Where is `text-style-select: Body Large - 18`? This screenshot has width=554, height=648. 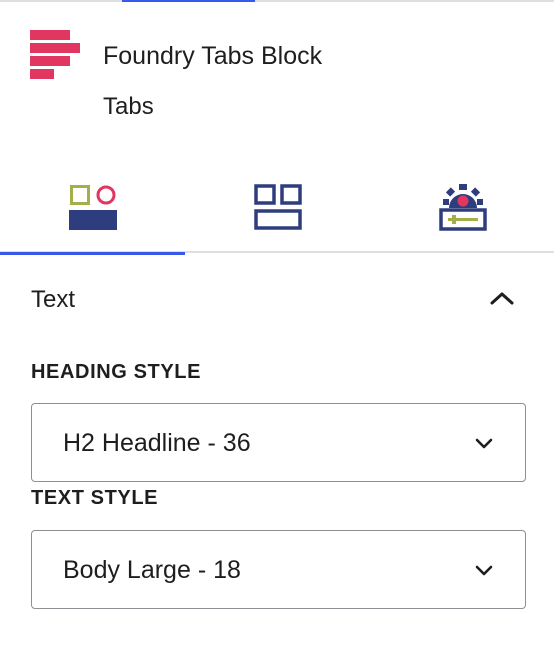
text-style-select: Body Large - 18 is located at coordinates (278, 569).